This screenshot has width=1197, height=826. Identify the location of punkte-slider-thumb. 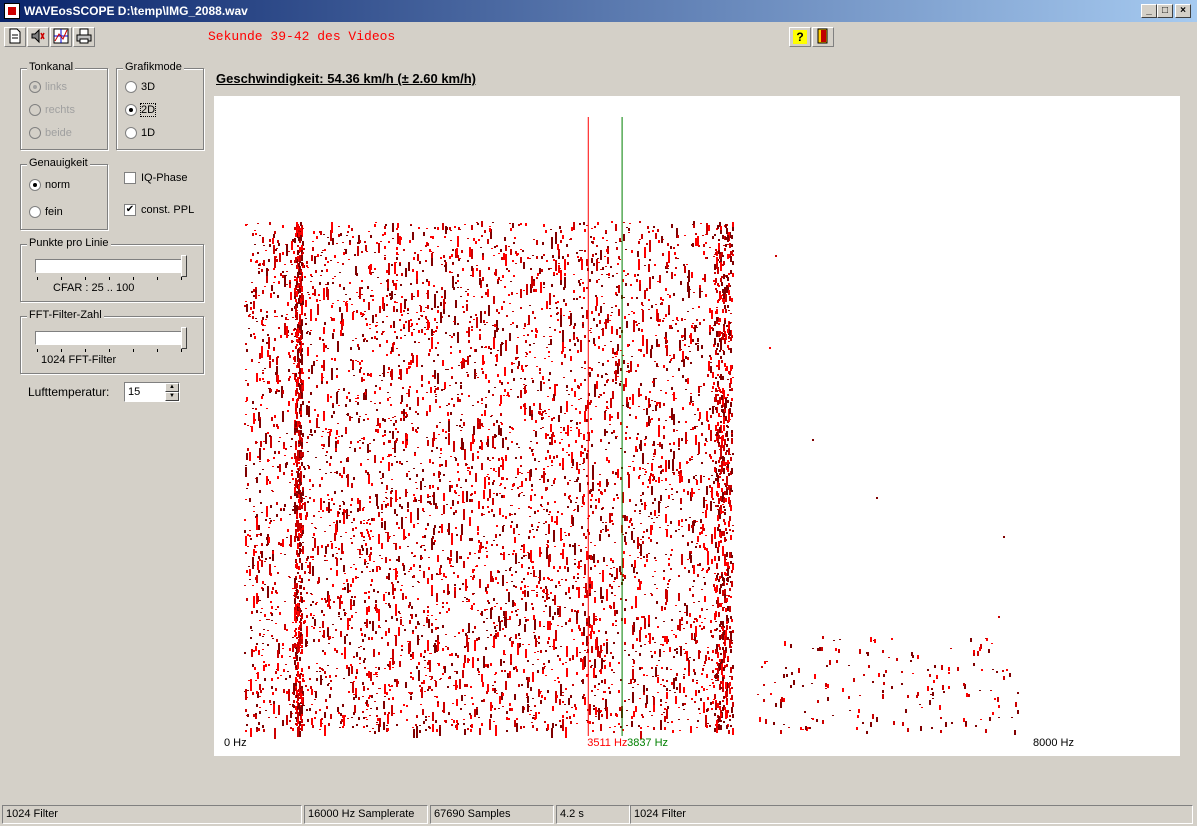
(184, 266).